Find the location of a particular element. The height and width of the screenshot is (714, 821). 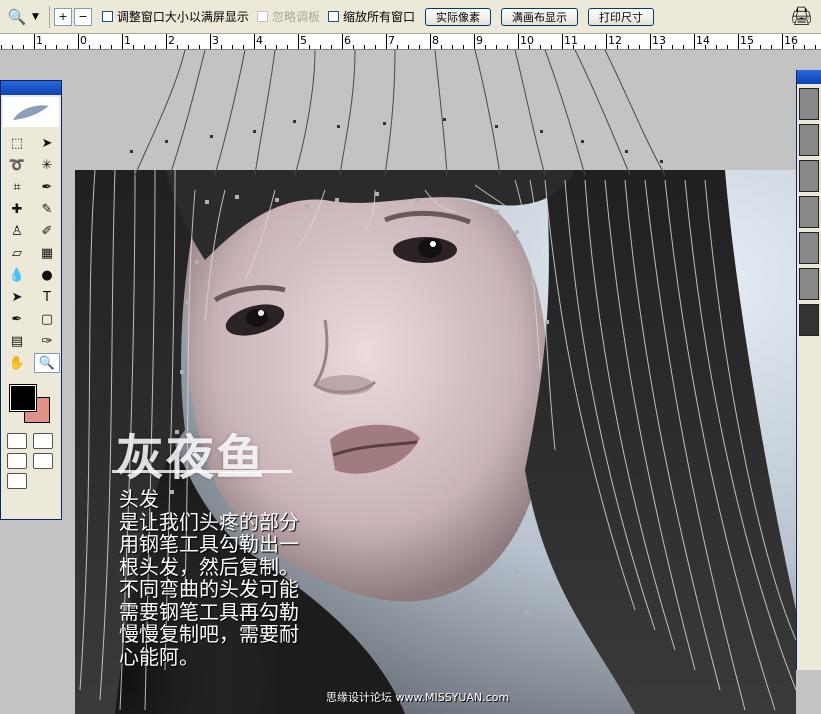

path-selection-tool-icon: ➤ is located at coordinates (17, 297).